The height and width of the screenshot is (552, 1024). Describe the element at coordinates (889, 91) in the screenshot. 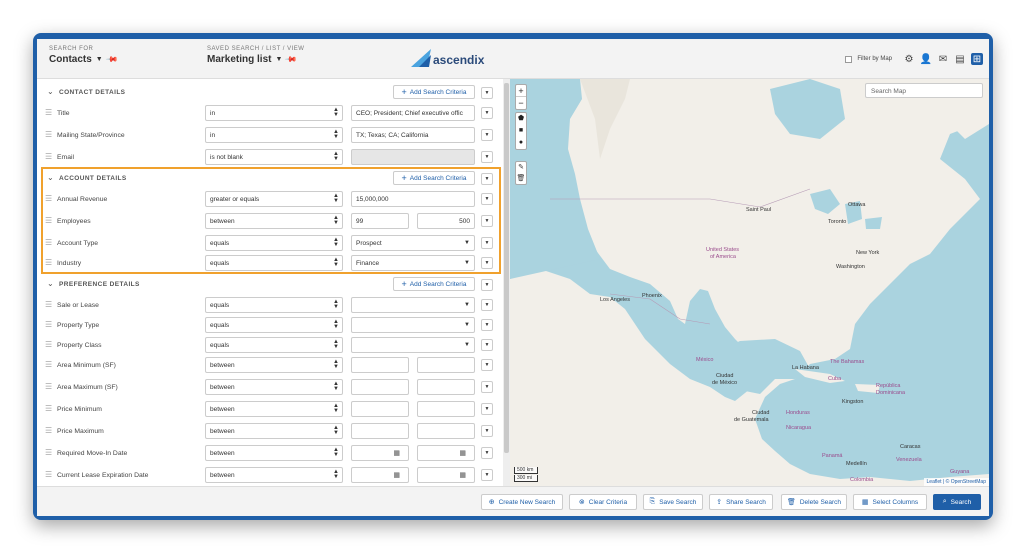

I see `map-search-placeholder: Search Map` at that location.